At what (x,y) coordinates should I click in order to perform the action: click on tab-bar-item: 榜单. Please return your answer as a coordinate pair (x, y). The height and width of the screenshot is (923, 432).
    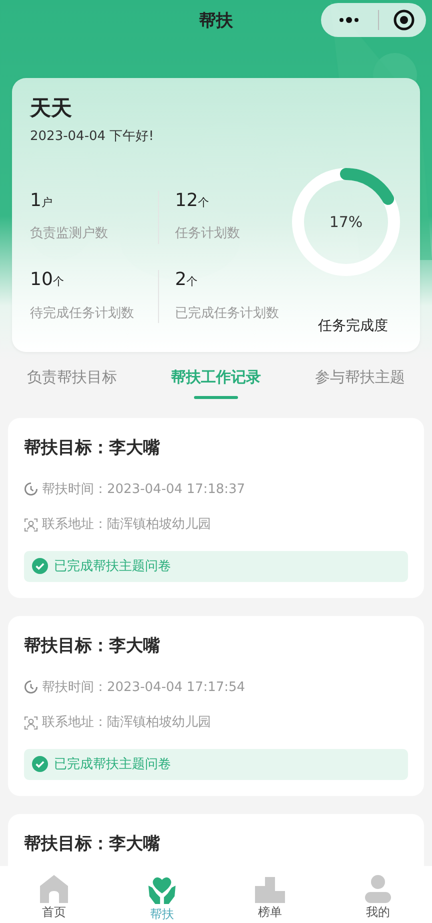
    Looking at the image, I should click on (270, 894).